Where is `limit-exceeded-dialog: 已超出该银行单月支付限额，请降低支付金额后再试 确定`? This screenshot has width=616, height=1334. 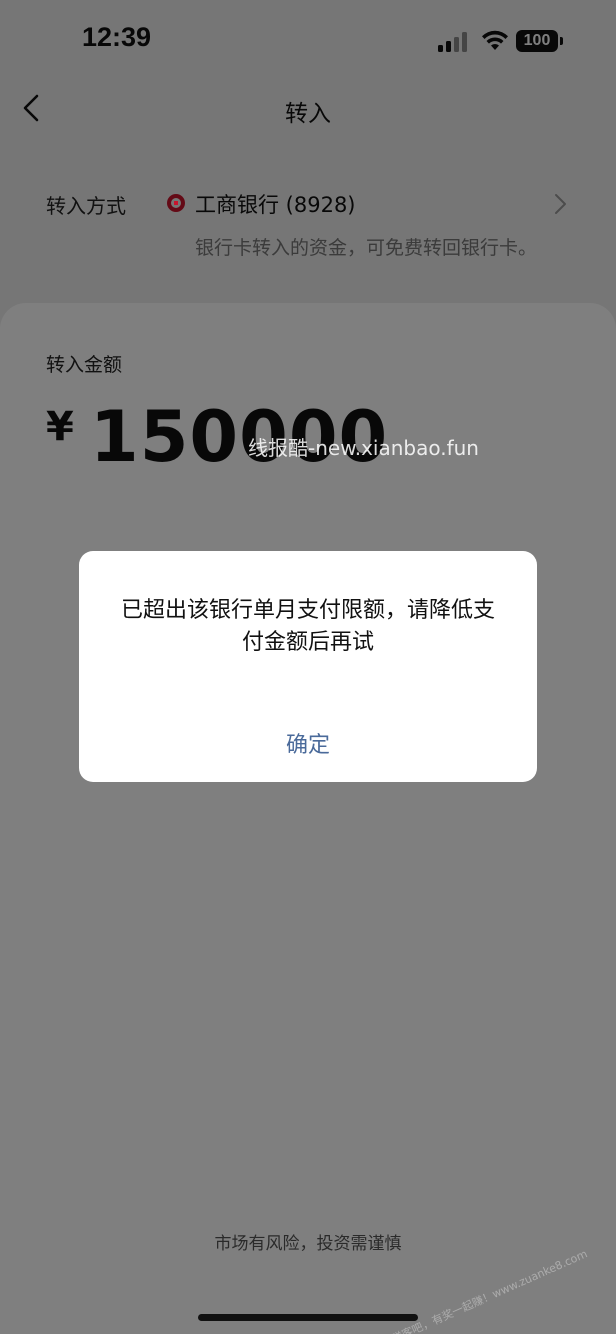 limit-exceeded-dialog: 已超出该银行单月支付限额，请降低支付金额后再试 确定 is located at coordinates (308, 666).